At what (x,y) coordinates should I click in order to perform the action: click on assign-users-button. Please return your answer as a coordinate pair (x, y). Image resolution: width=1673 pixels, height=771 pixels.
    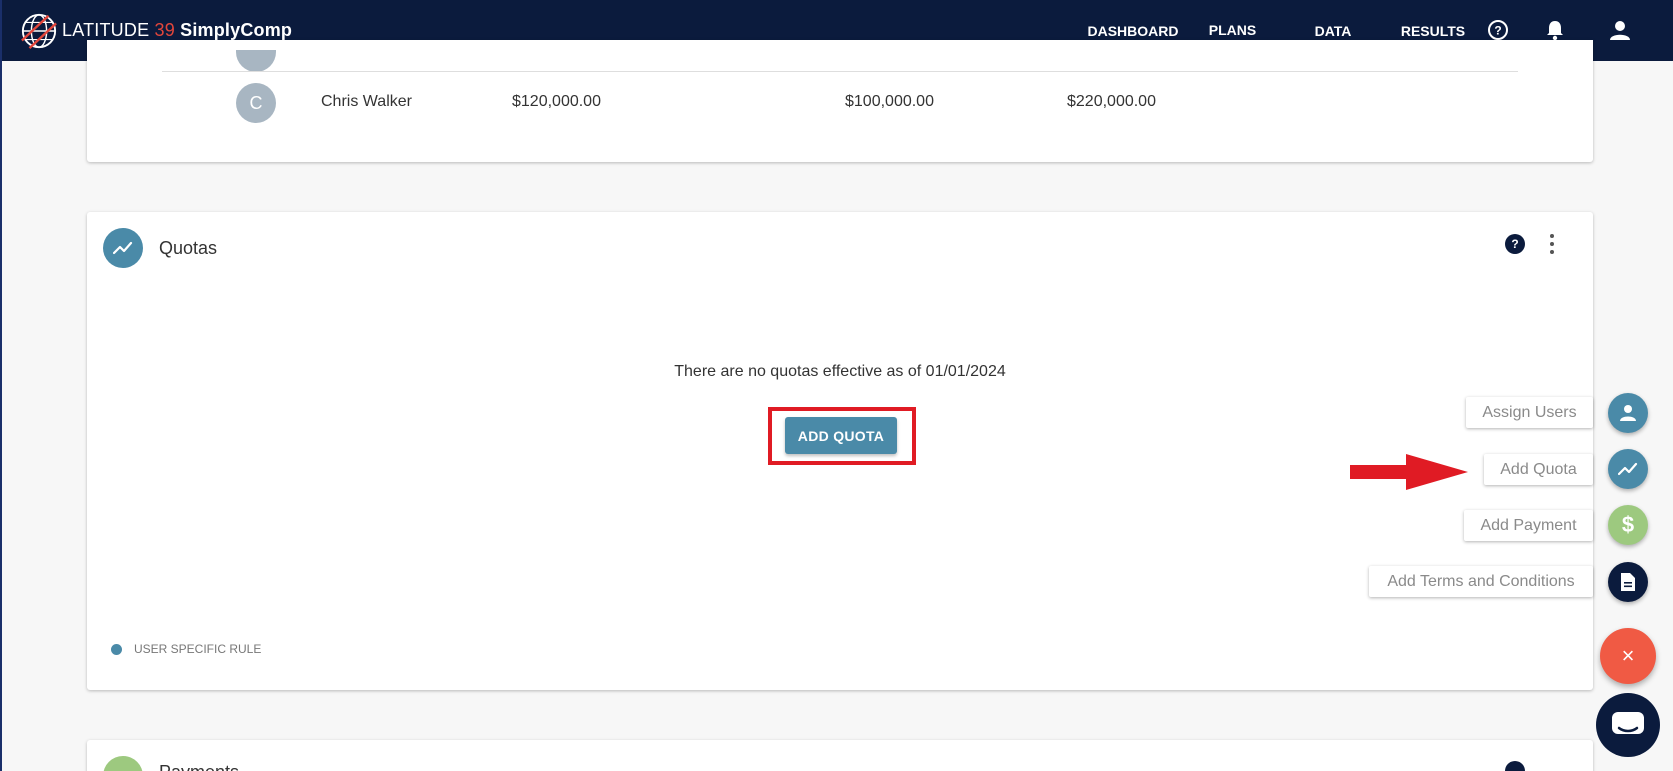
    Looking at the image, I should click on (1628, 413).